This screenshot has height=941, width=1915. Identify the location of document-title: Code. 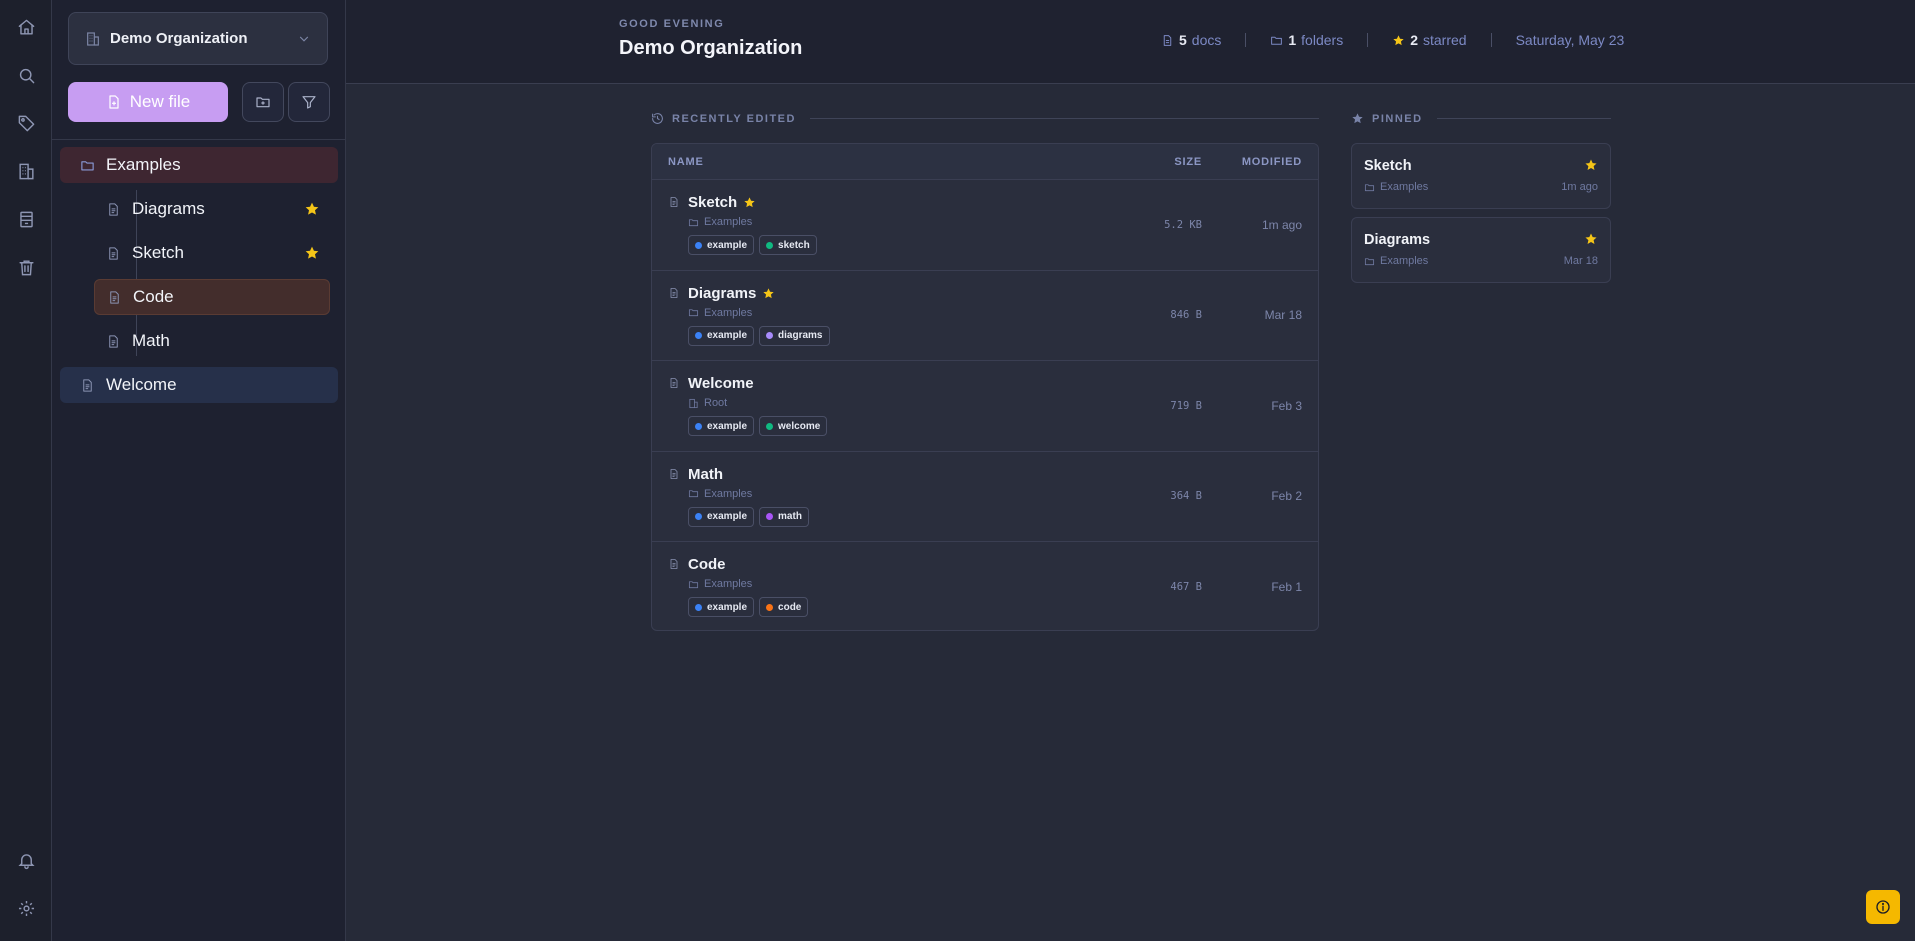
(707, 564).